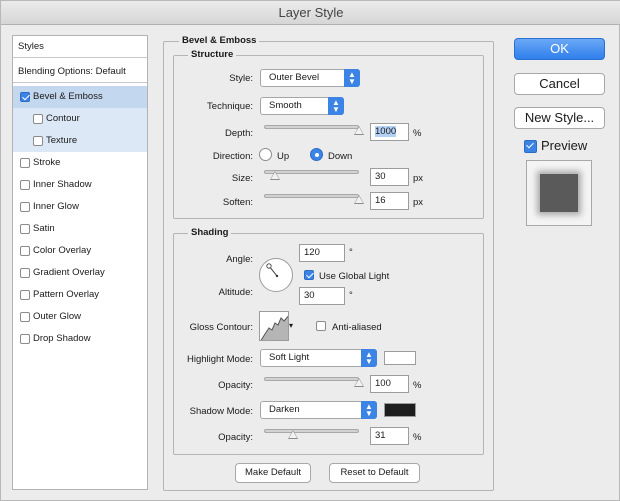  Describe the element at coordinates (311, 431) in the screenshot. I see `shadow-opacity-slider` at that location.